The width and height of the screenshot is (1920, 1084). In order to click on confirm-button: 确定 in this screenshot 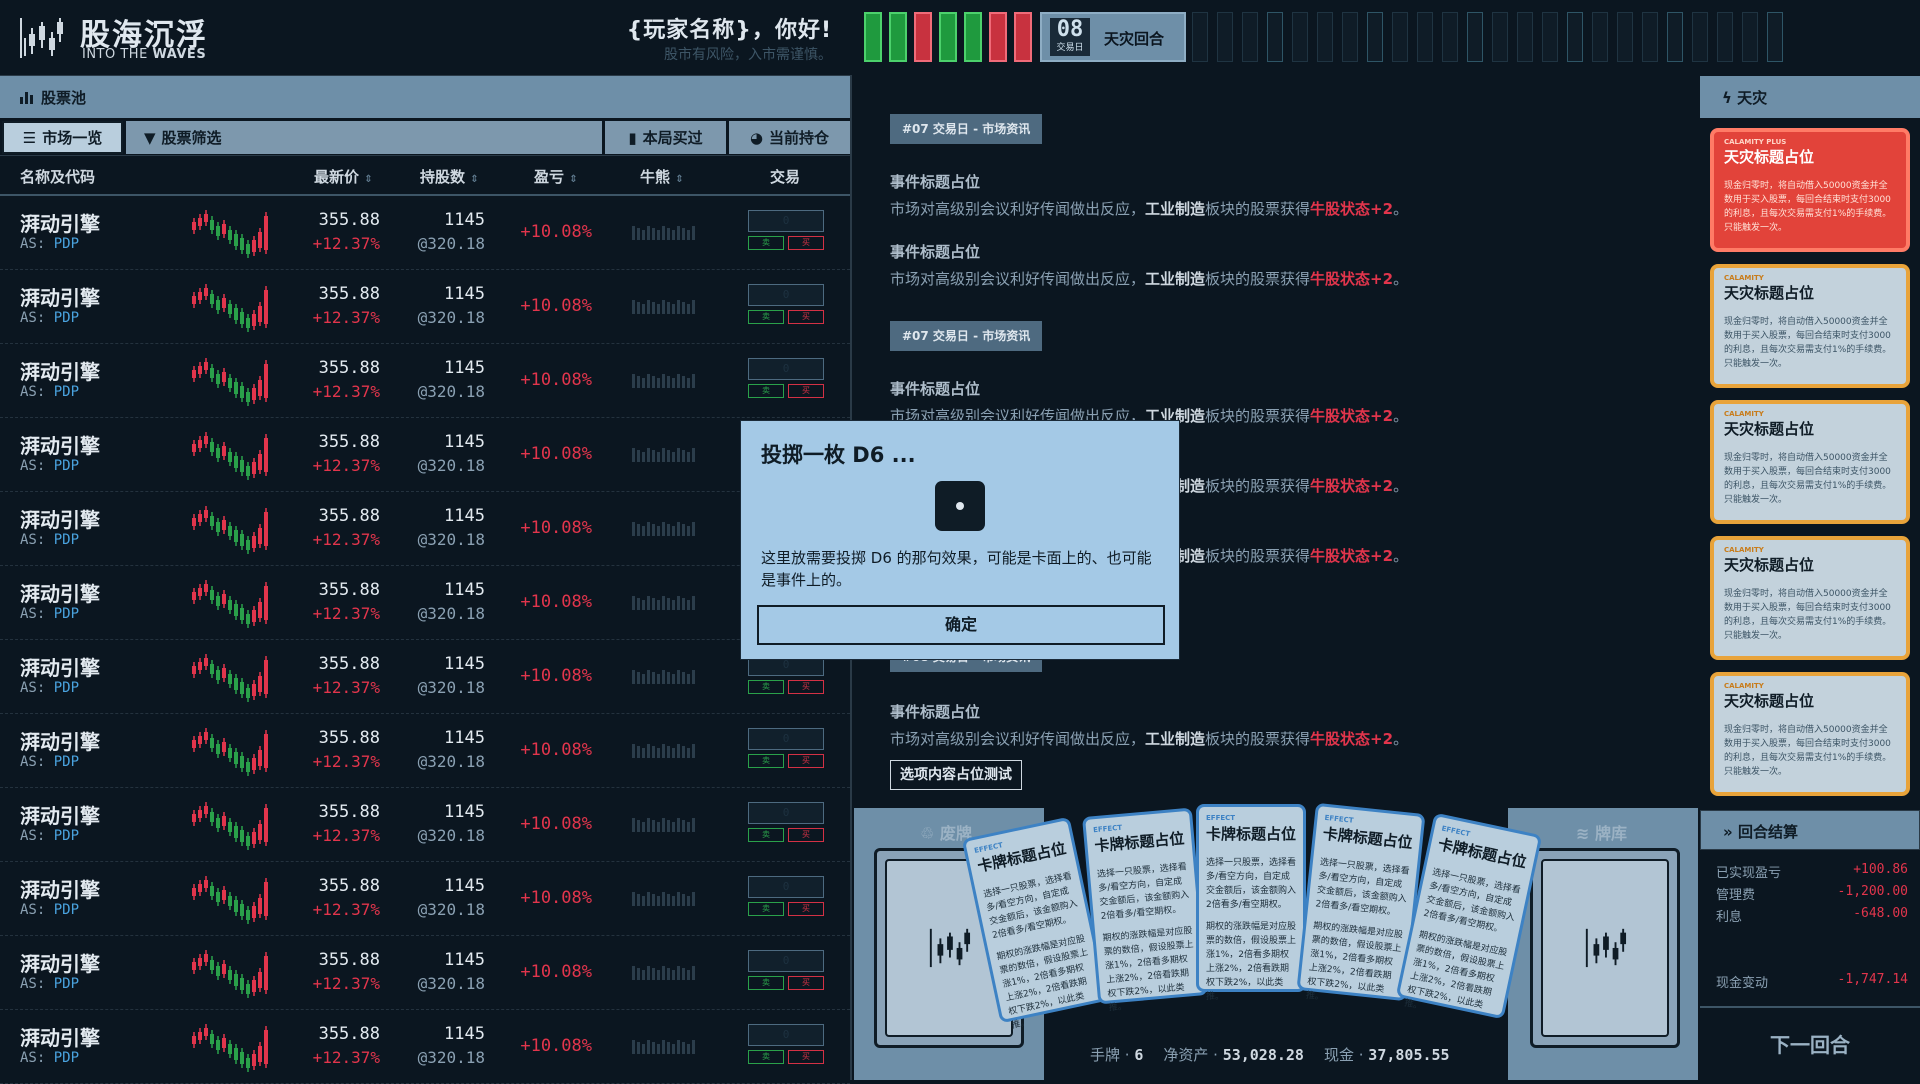, I will do `click(961, 625)`.